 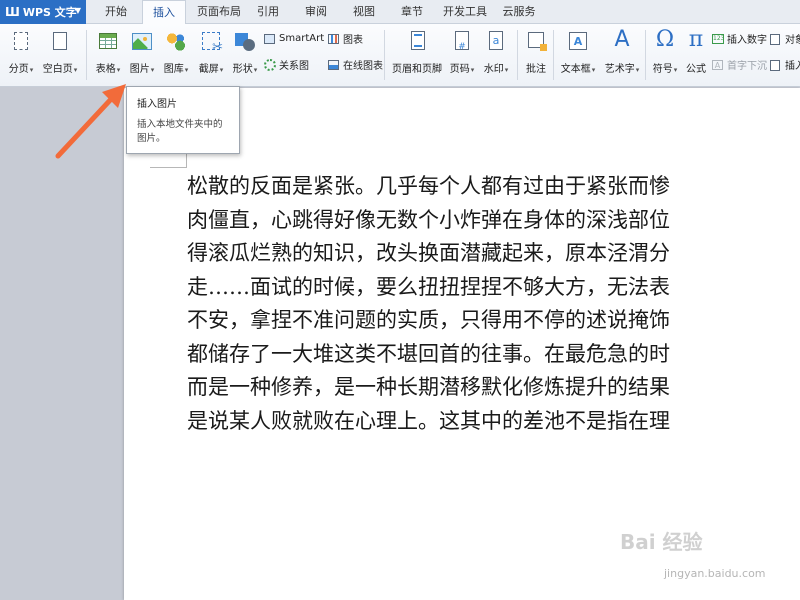 I want to click on smartart-button: SmartArt, so click(x=294, y=38).